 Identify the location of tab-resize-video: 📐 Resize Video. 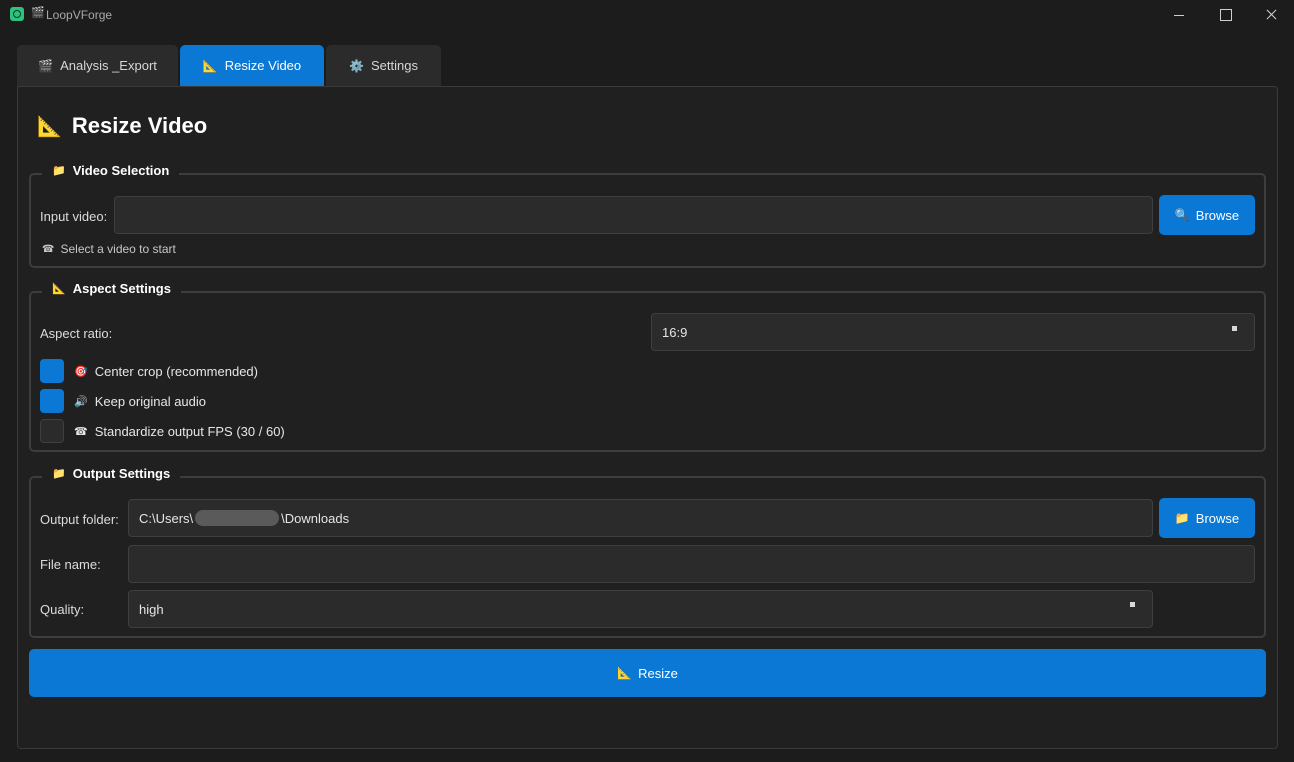
(252, 65).